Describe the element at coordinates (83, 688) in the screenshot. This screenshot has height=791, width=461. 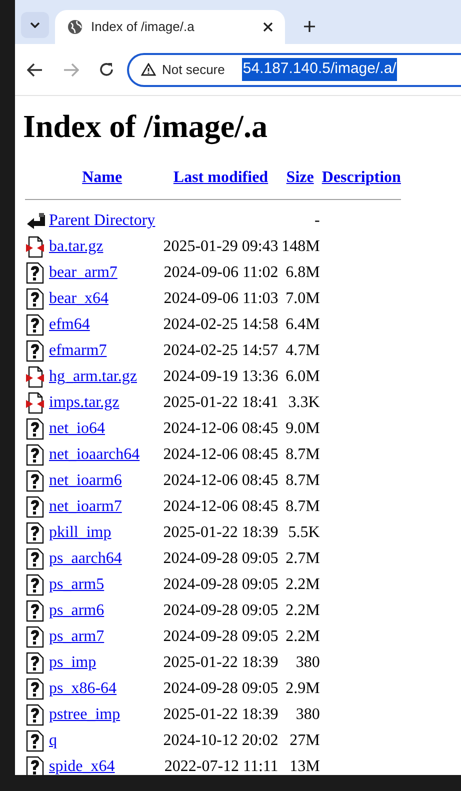
I see `file-link: ps_x86-64` at that location.